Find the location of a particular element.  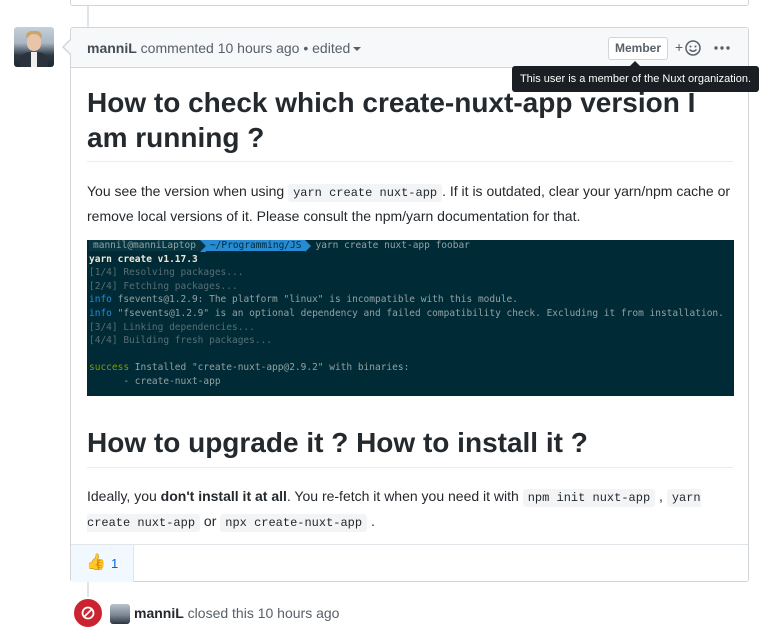

comment-action: commented is located at coordinates (177, 48).